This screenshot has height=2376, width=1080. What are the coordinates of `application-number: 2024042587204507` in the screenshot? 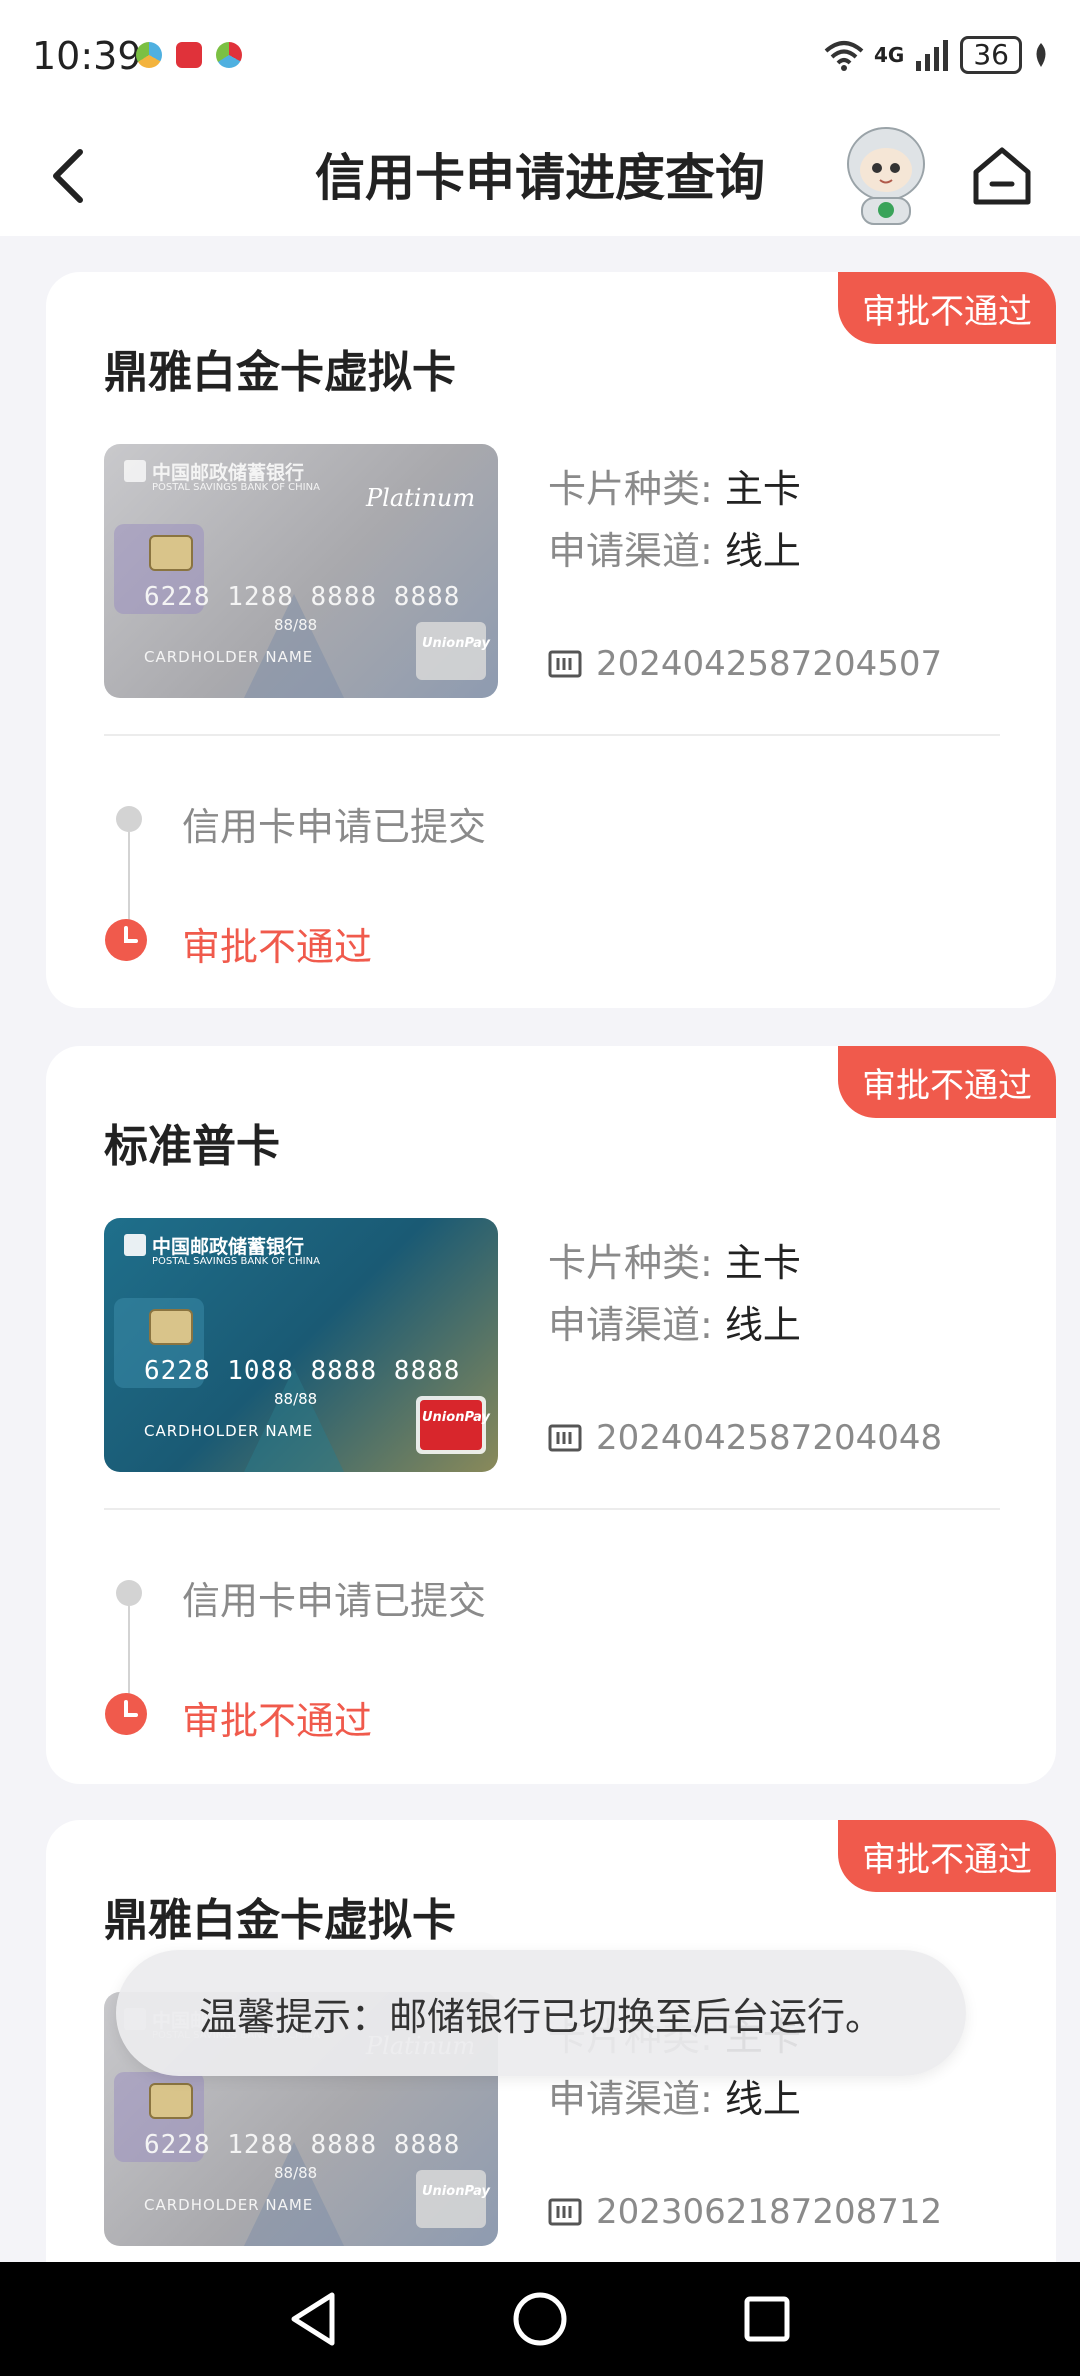 It's located at (769, 664).